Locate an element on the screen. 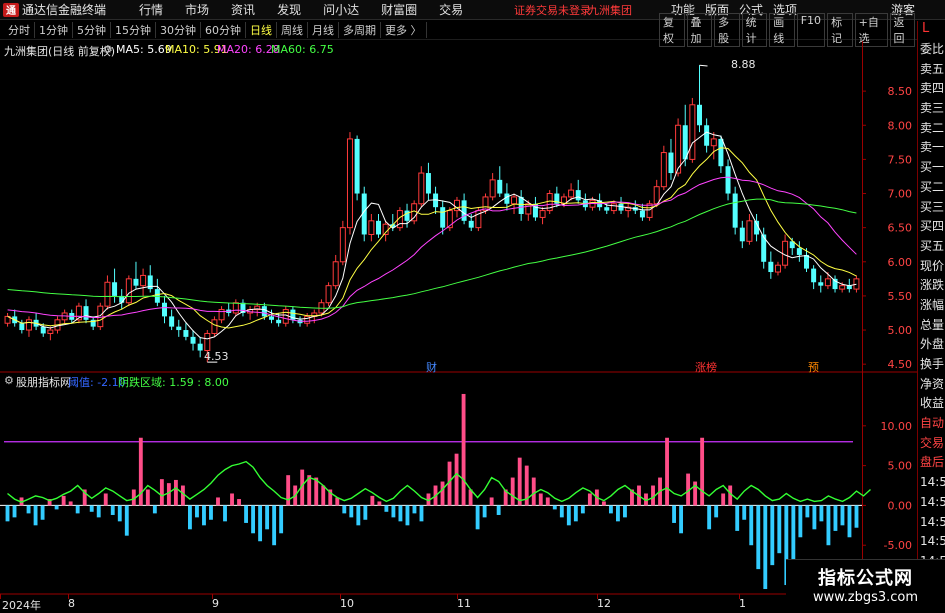 This screenshot has height=613, width=945. period-tab-monthly: 月线 is located at coordinates (323, 30).